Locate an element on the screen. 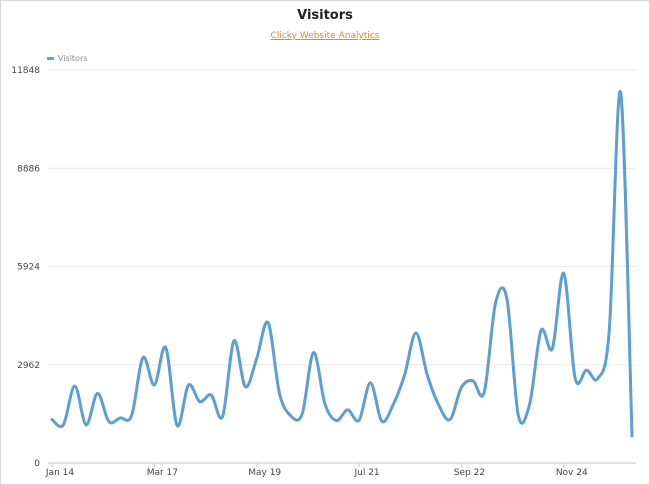 The image size is (650, 485). y-tick-label: 8886 is located at coordinates (28, 169).